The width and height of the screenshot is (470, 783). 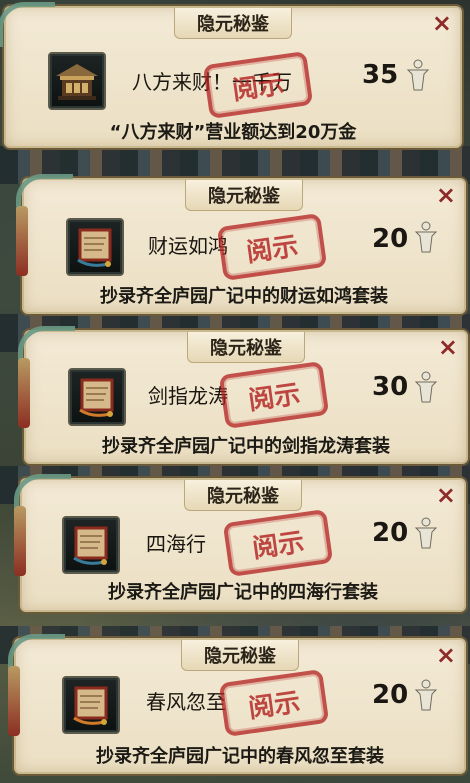 What do you see at coordinates (188, 396) in the screenshot?
I see `achievement-name: 剑指龙涛` at bounding box center [188, 396].